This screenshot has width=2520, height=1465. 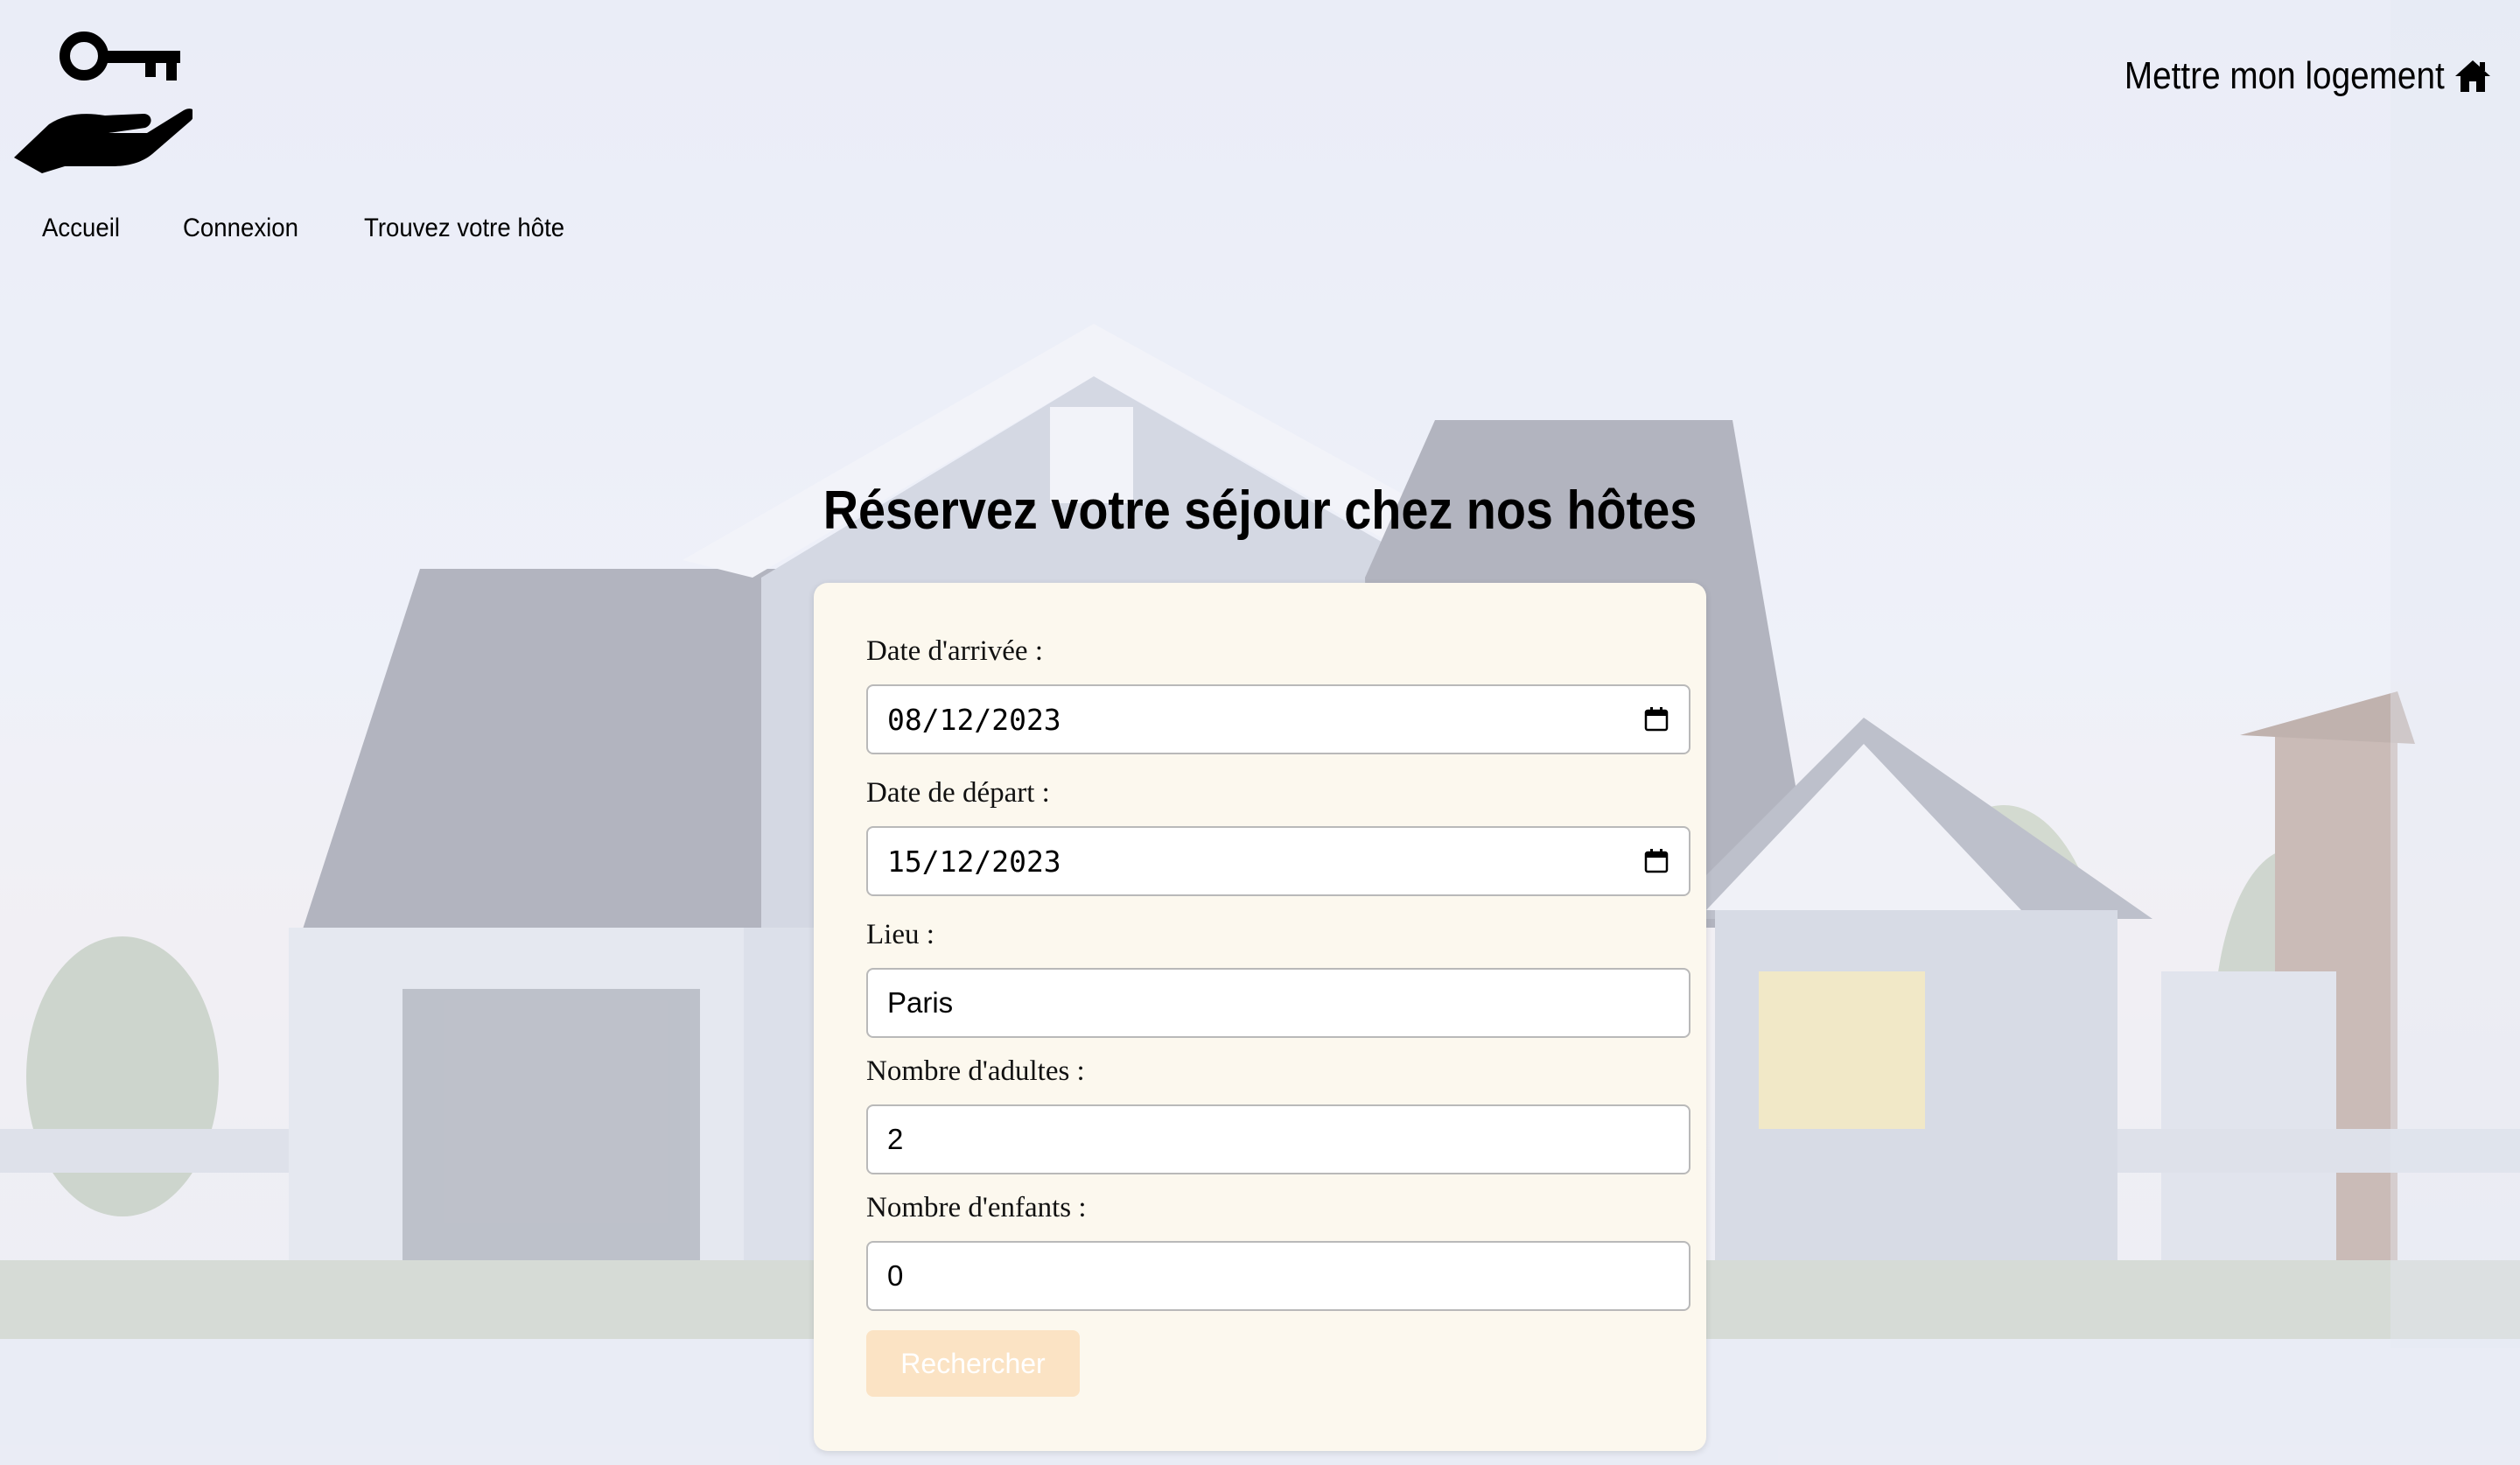 I want to click on search-button: Rechercher, so click(x=973, y=1363).